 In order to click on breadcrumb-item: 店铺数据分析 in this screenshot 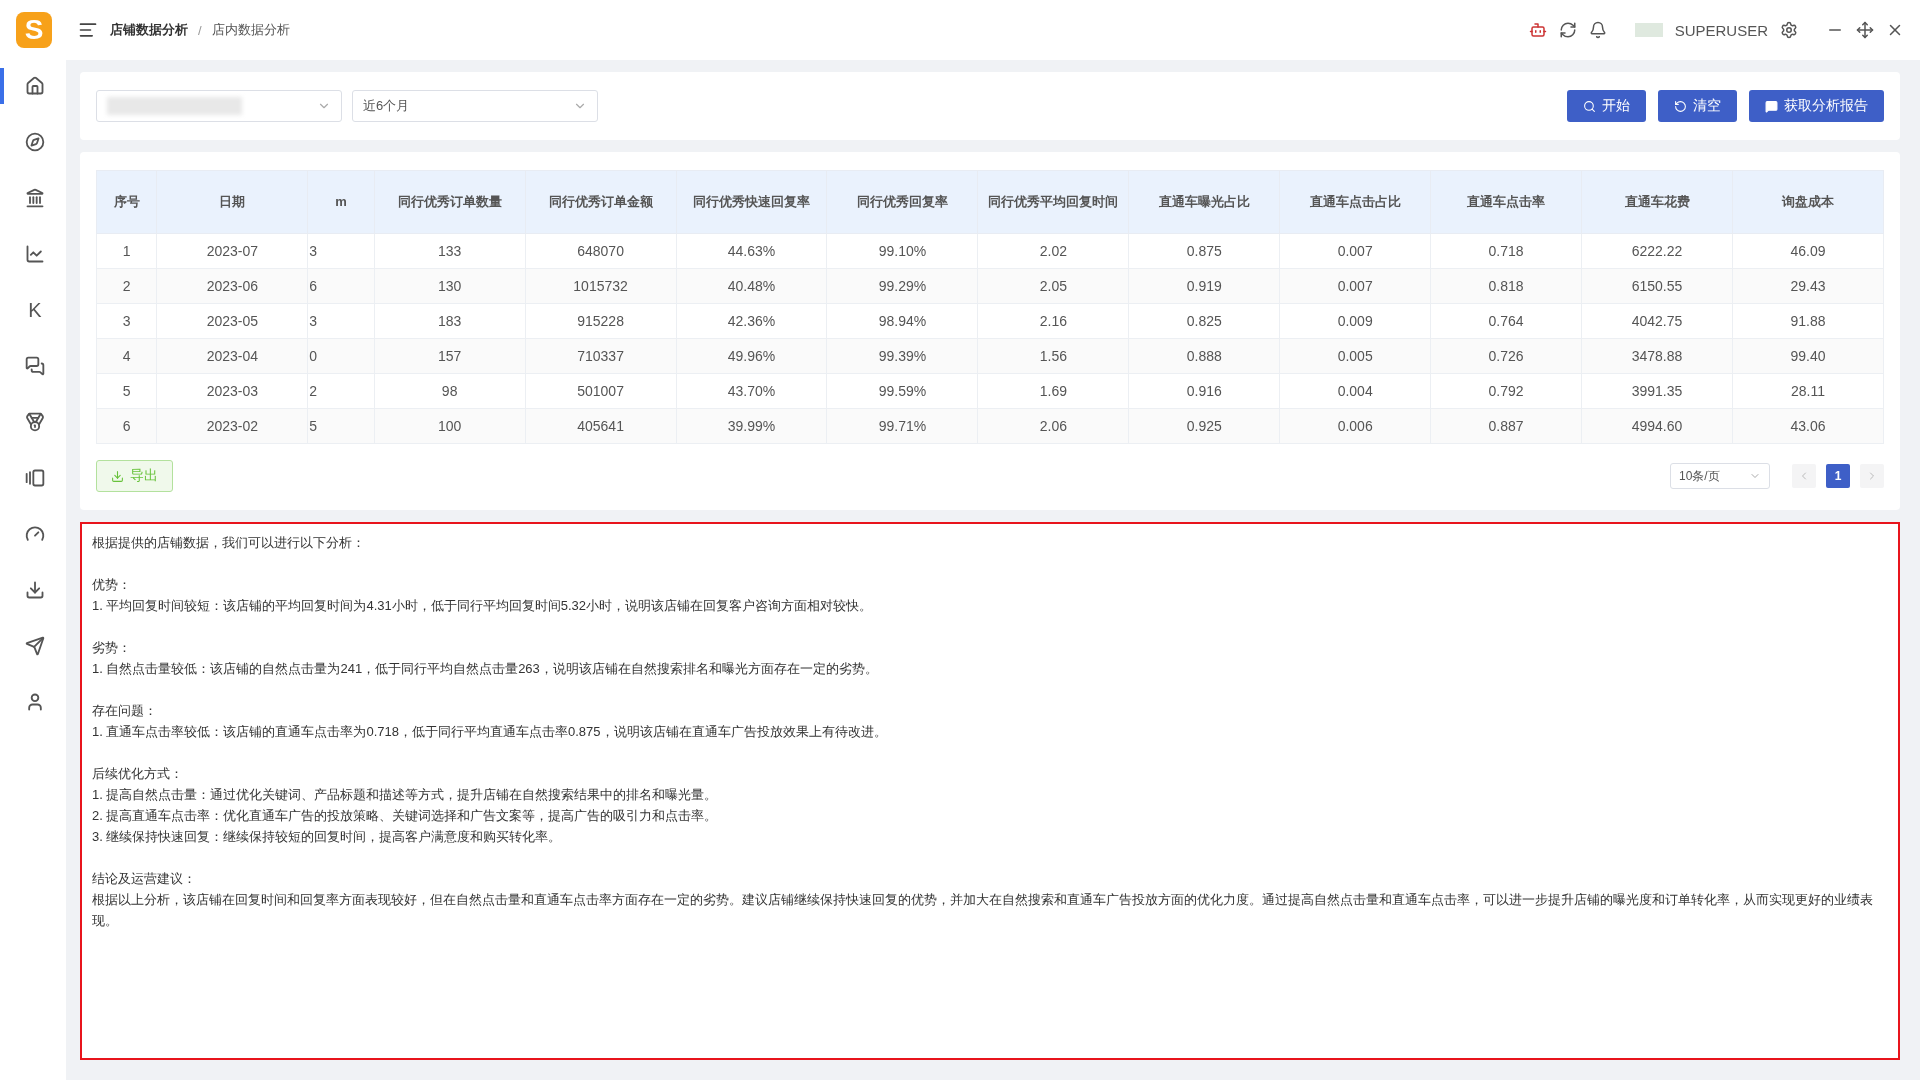, I will do `click(149, 30)`.